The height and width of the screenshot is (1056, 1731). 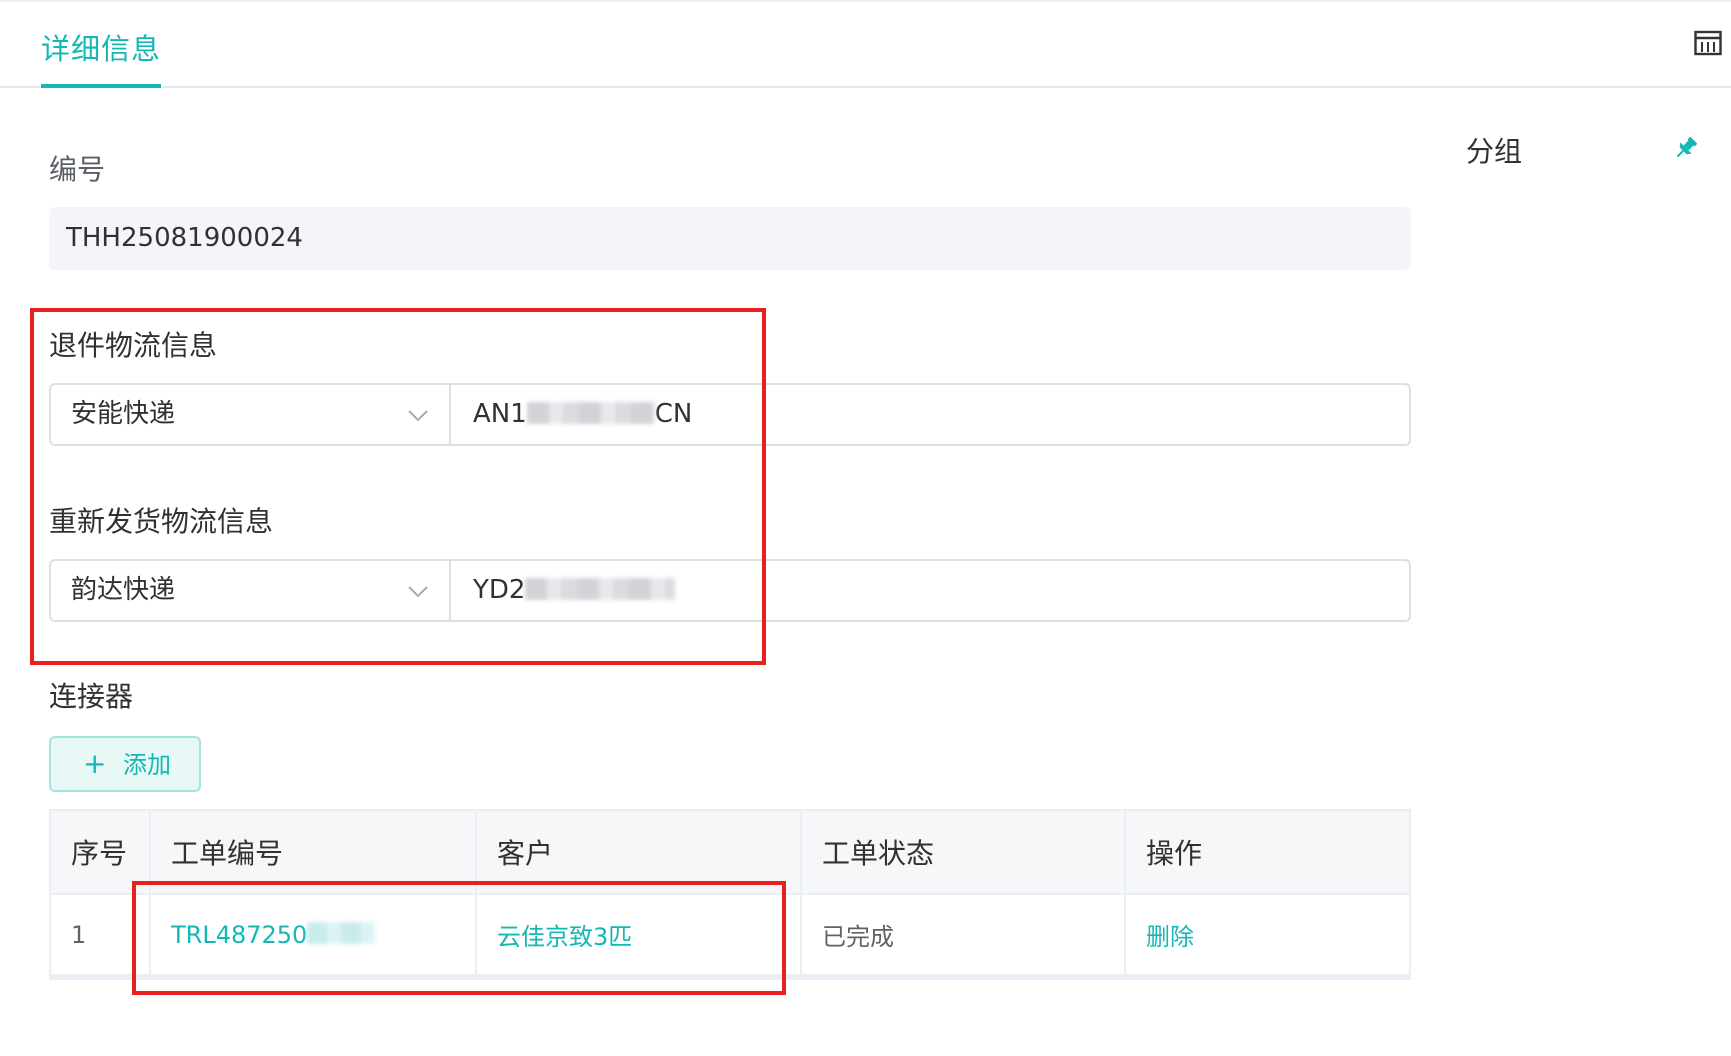 What do you see at coordinates (564, 934) in the screenshot?
I see `customer-link: 云佳京致3匹` at bounding box center [564, 934].